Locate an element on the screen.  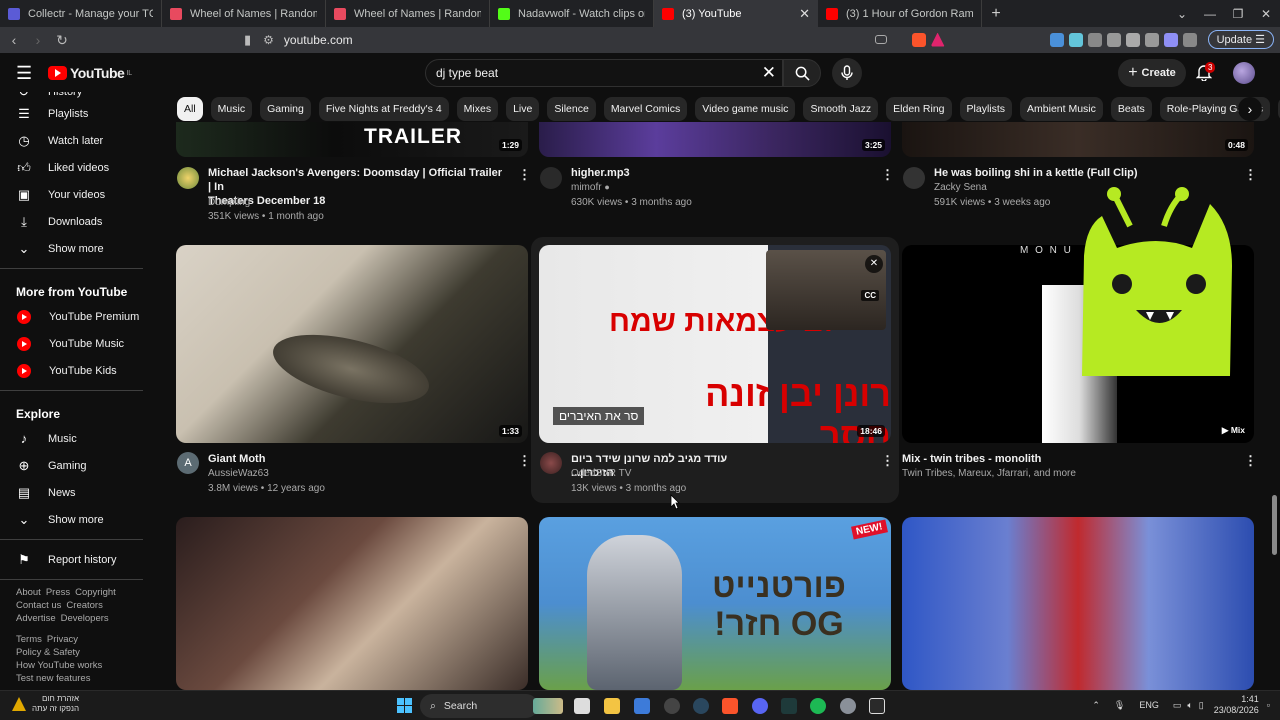
chip: Video game music is located at coordinates (745, 109).